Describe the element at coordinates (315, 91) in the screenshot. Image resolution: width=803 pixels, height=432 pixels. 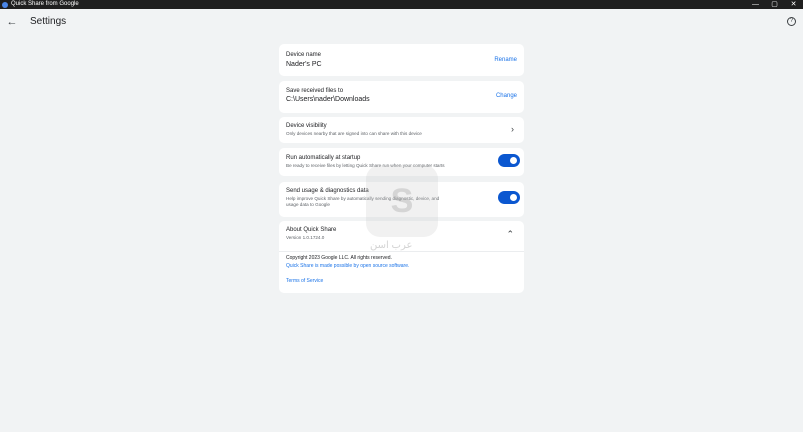
I see `save-location-title: Save received files to` at that location.